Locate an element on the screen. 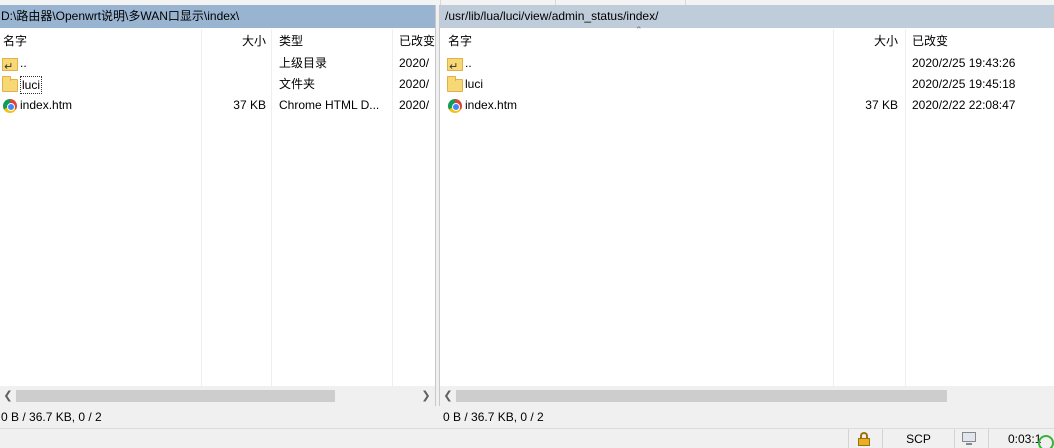  local-file-row: index.htm 37 KB Chrome HTML D... 2020/ is located at coordinates (217, 105).